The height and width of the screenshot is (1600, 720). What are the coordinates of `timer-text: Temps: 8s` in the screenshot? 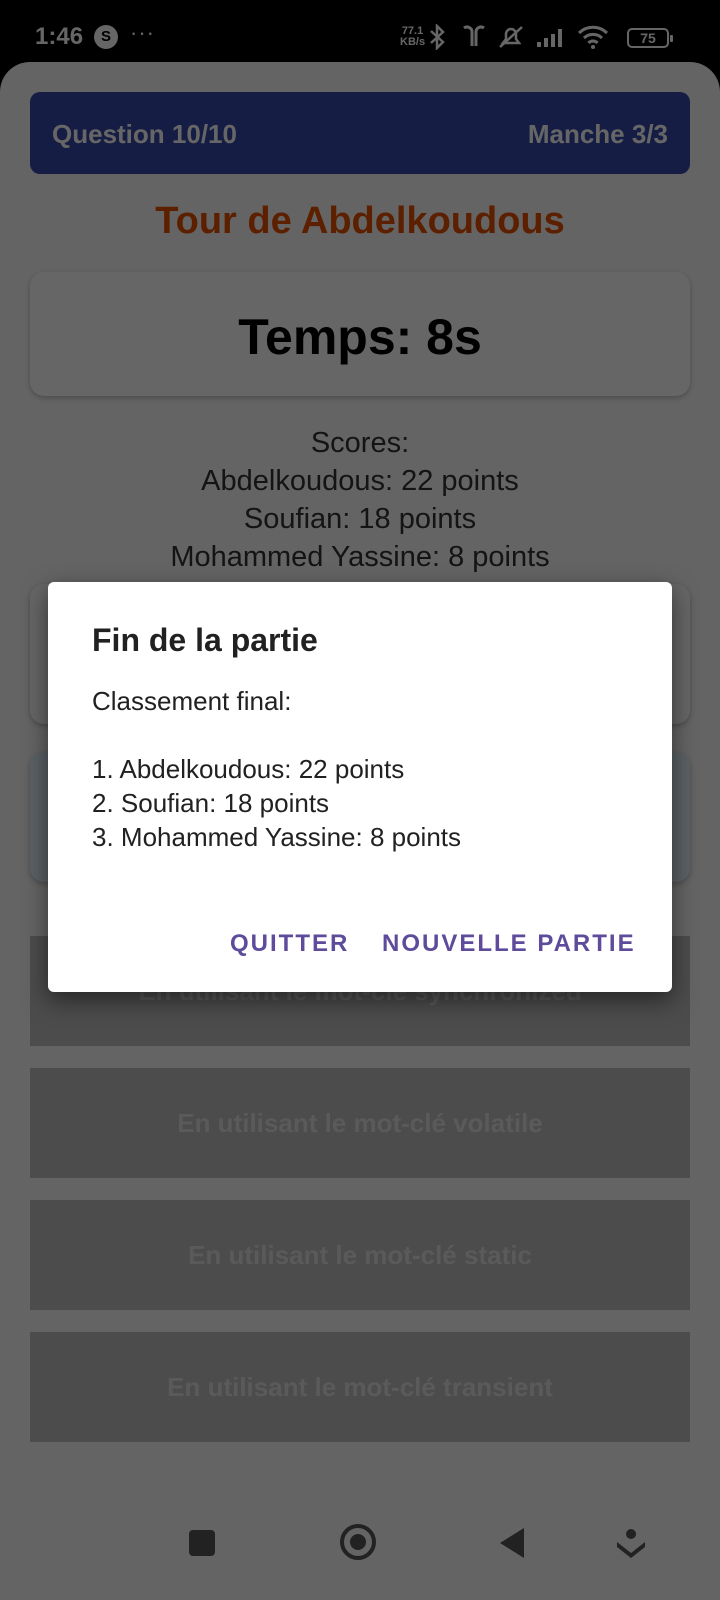 It's located at (360, 337).